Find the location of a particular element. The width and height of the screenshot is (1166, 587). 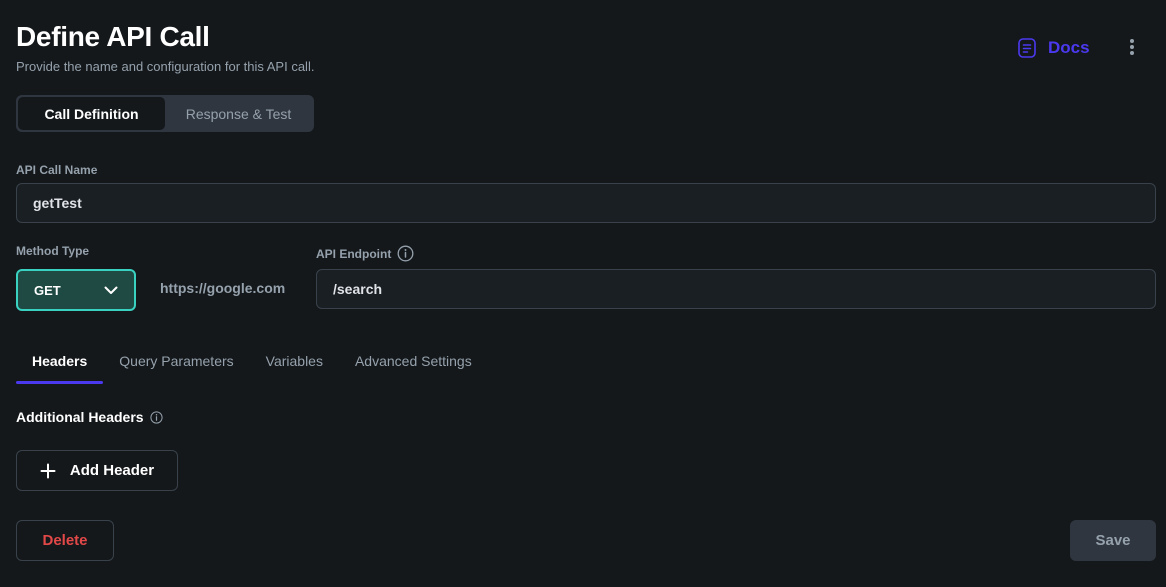

document-icon is located at coordinates (1027, 48).